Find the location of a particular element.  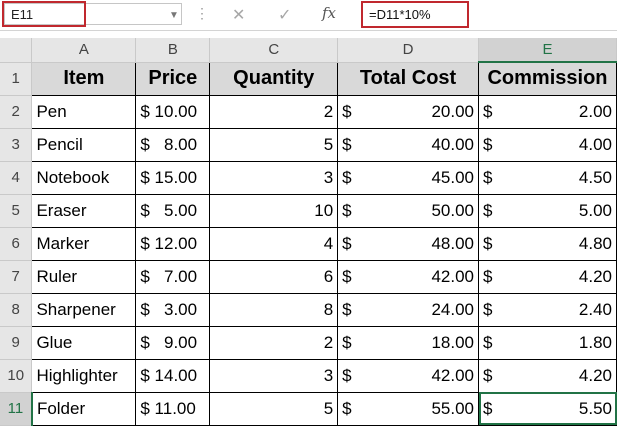

commission-cell: $2.40 is located at coordinates (547, 309).